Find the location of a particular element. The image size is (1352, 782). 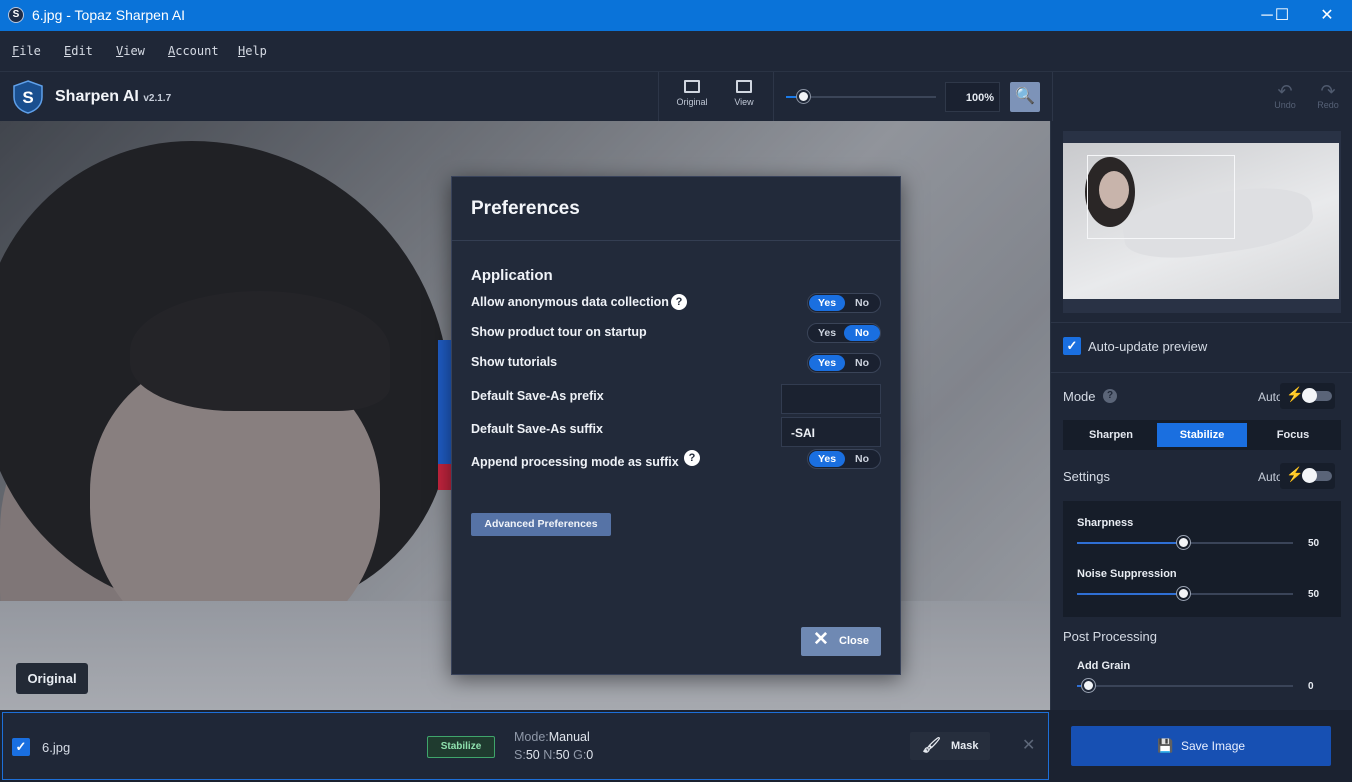

redo-icon: ↷ is located at coordinates (1328, 91).